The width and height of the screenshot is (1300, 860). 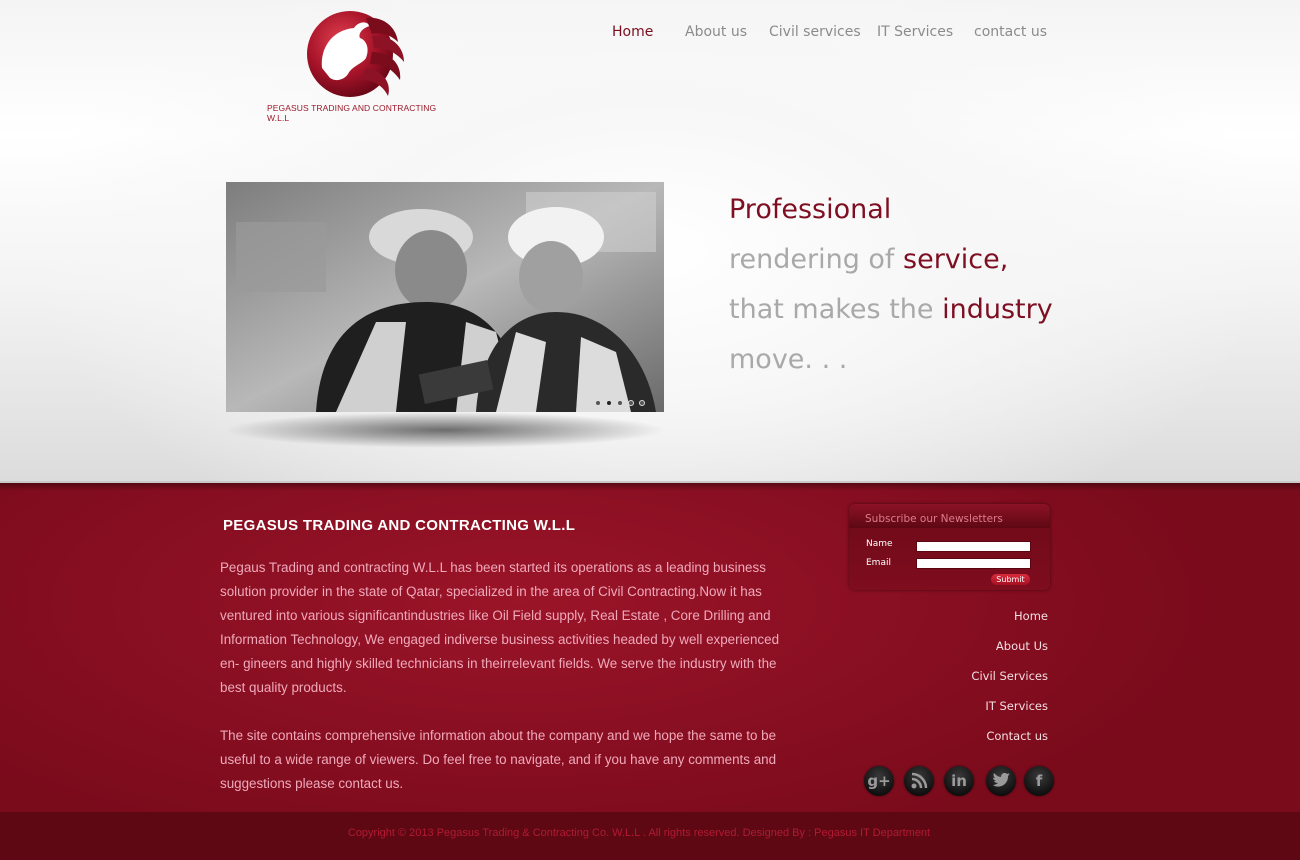 I want to click on google-plus-glyph: g+, so click(x=879, y=781).